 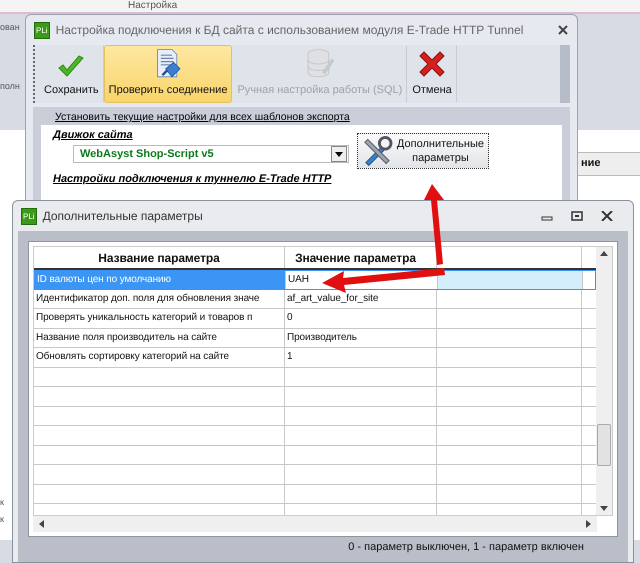 What do you see at coordinates (432, 74) in the screenshot?
I see `toolbar-button: Отмена` at bounding box center [432, 74].